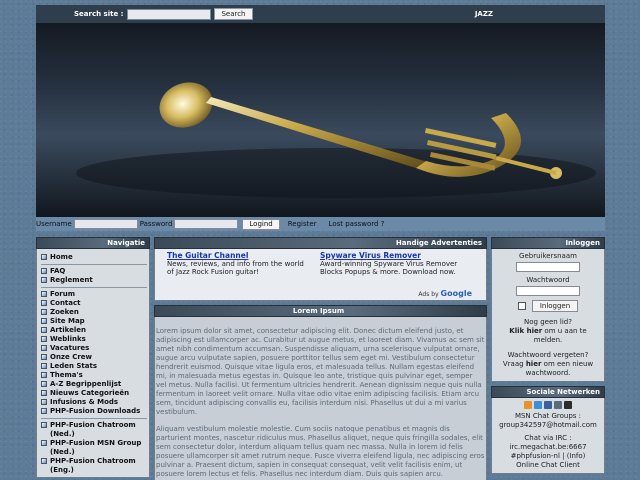 Image resolution: width=640 pixels, height=480 pixels. I want to click on nav-item: Onze Crew, so click(94, 357).